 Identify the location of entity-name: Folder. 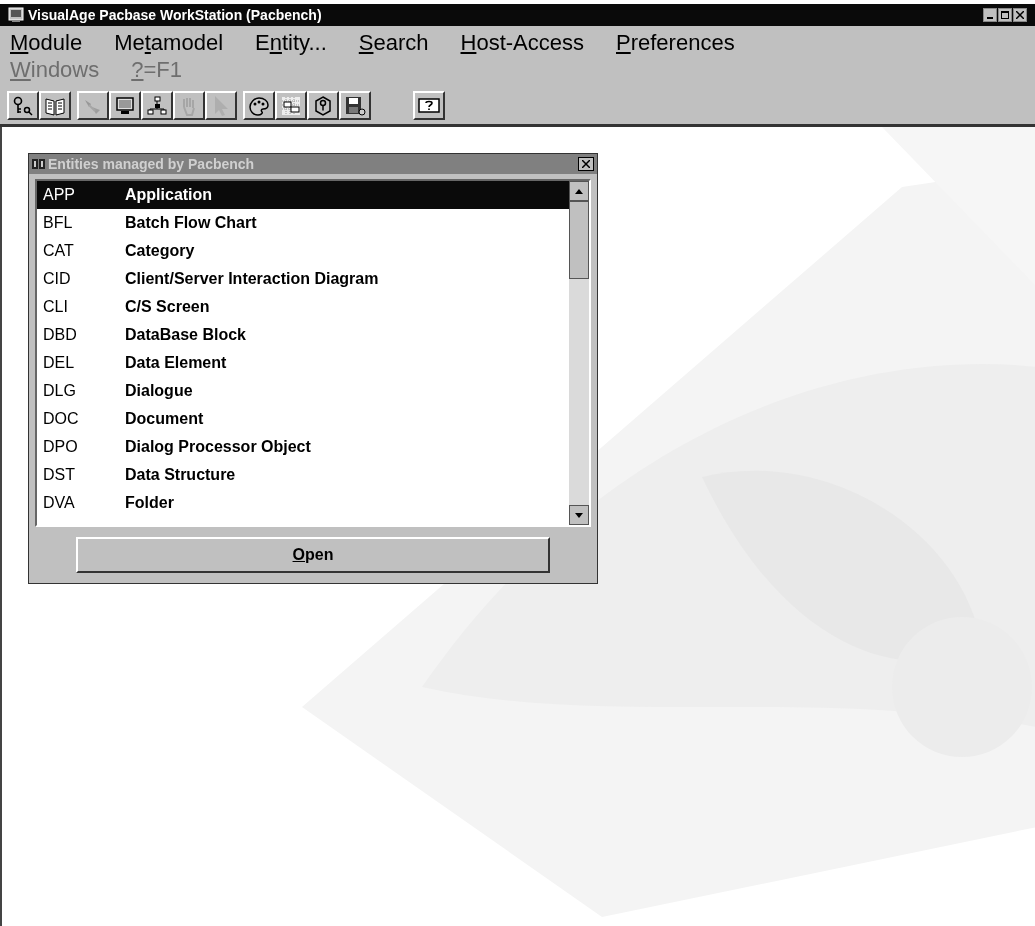
(149, 503).